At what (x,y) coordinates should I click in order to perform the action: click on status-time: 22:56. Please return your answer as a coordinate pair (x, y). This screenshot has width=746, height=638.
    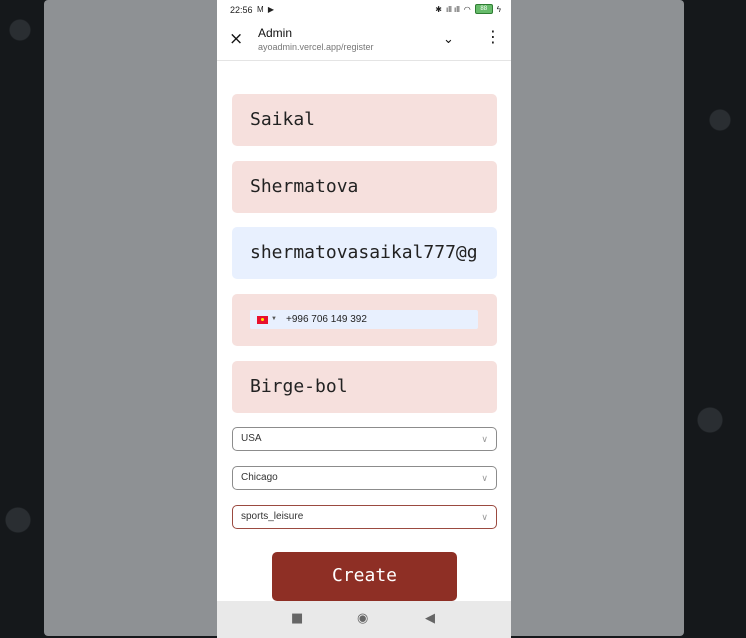
    Looking at the image, I should click on (241, 10).